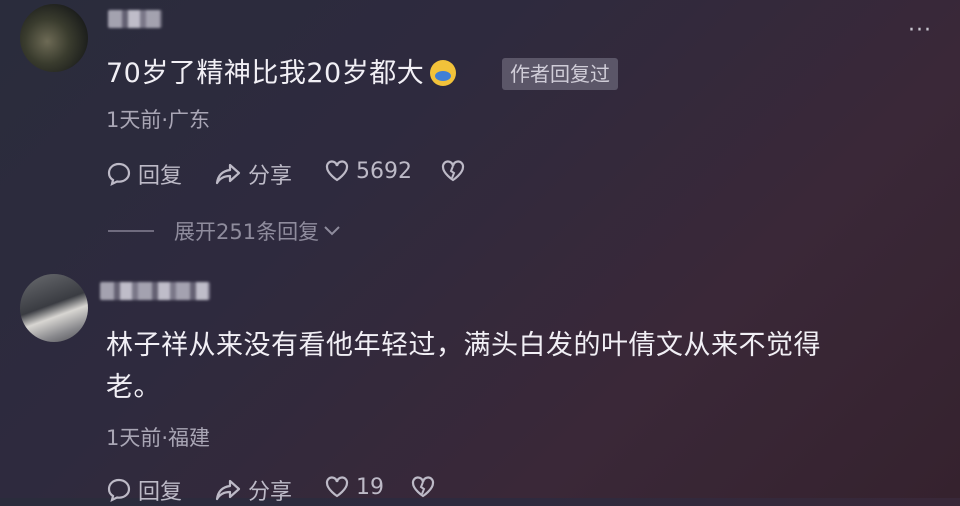 This screenshot has width=960, height=506. Describe the element at coordinates (370, 487) in the screenshot. I see `like-count: 19` at that location.